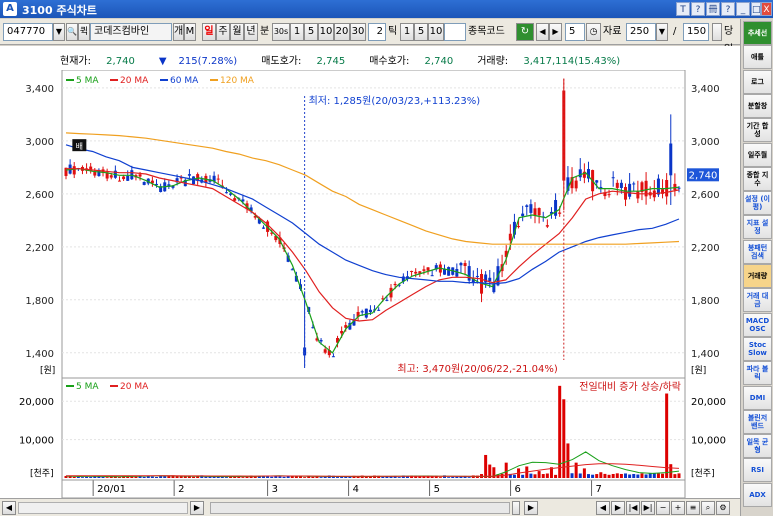  What do you see at coordinates (531, 508) in the screenshot?
I see `scroll-end-icon: ▶` at bounding box center [531, 508].